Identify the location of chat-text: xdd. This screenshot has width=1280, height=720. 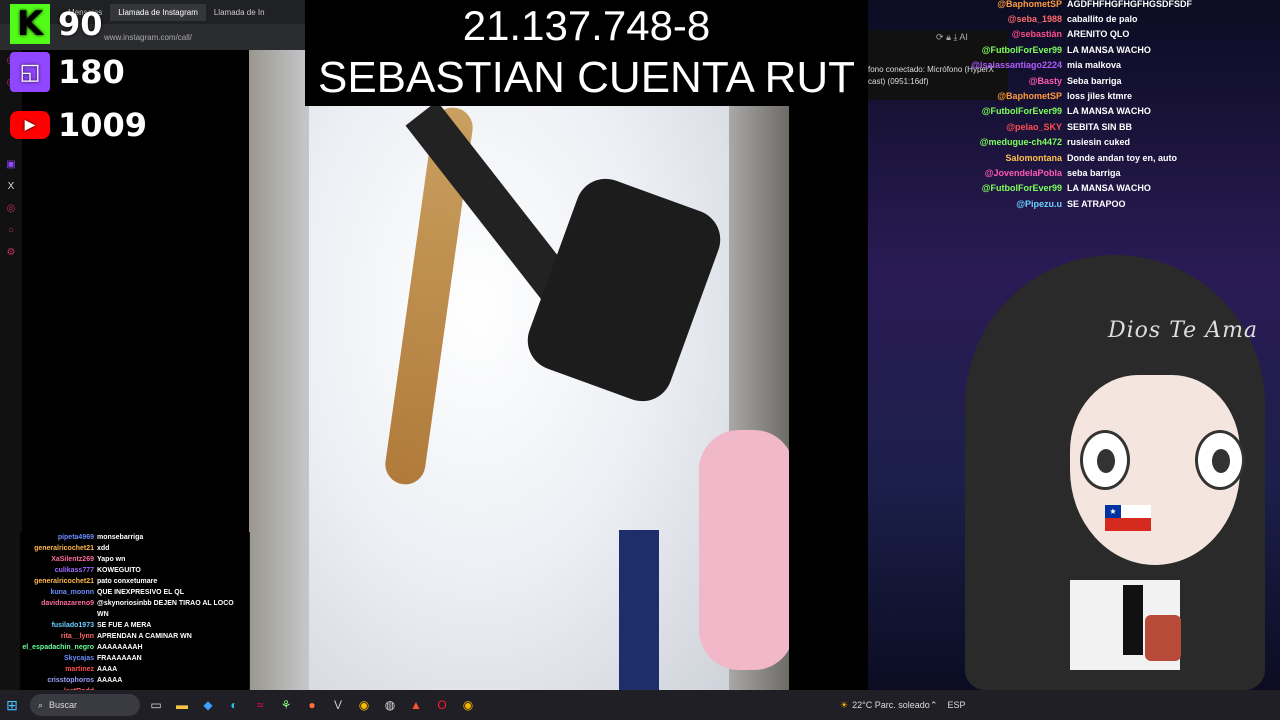
(103, 548).